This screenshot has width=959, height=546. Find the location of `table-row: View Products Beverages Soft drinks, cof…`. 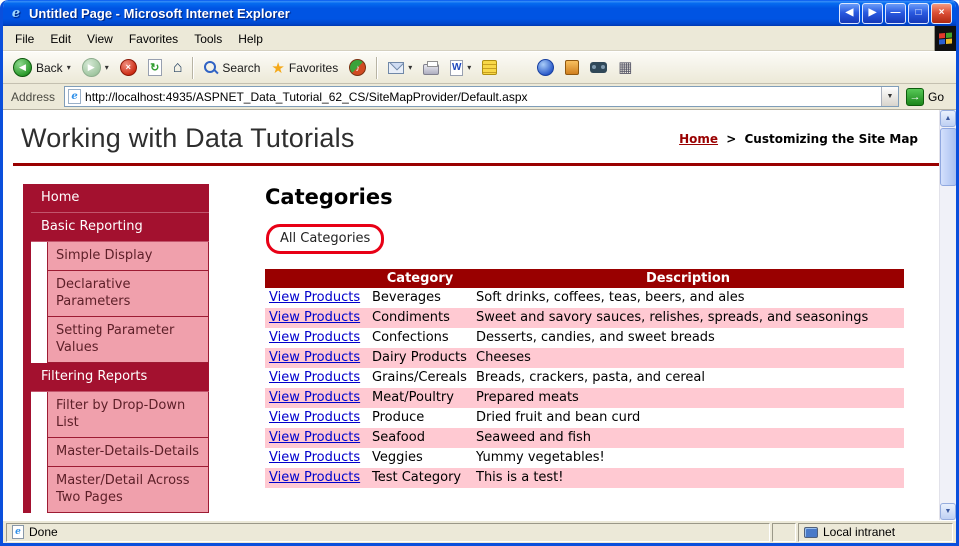

table-row: View Products Beverages Soft drinks, cof… is located at coordinates (584, 298).